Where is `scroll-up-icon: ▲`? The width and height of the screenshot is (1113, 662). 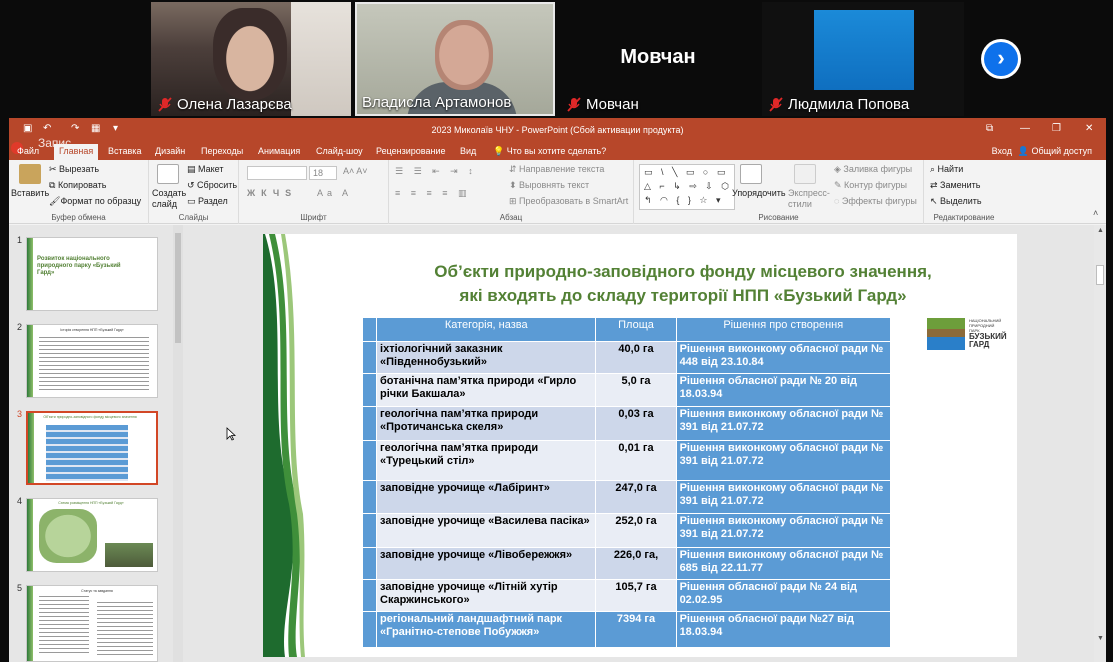
scroll-up-icon: ▲ is located at coordinates (1100, 230).